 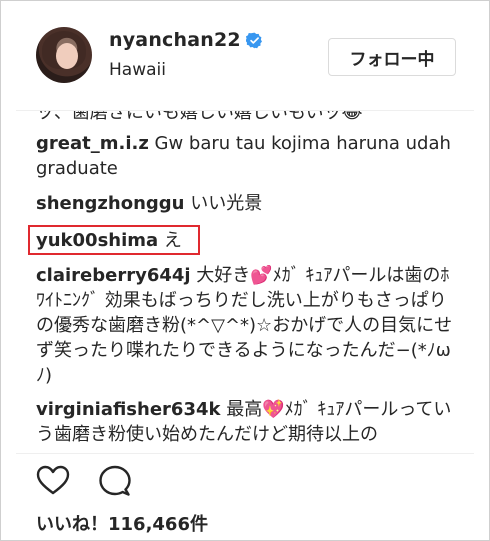 What do you see at coordinates (175, 40) in the screenshot?
I see `username-link: nyanchan22` at bounding box center [175, 40].